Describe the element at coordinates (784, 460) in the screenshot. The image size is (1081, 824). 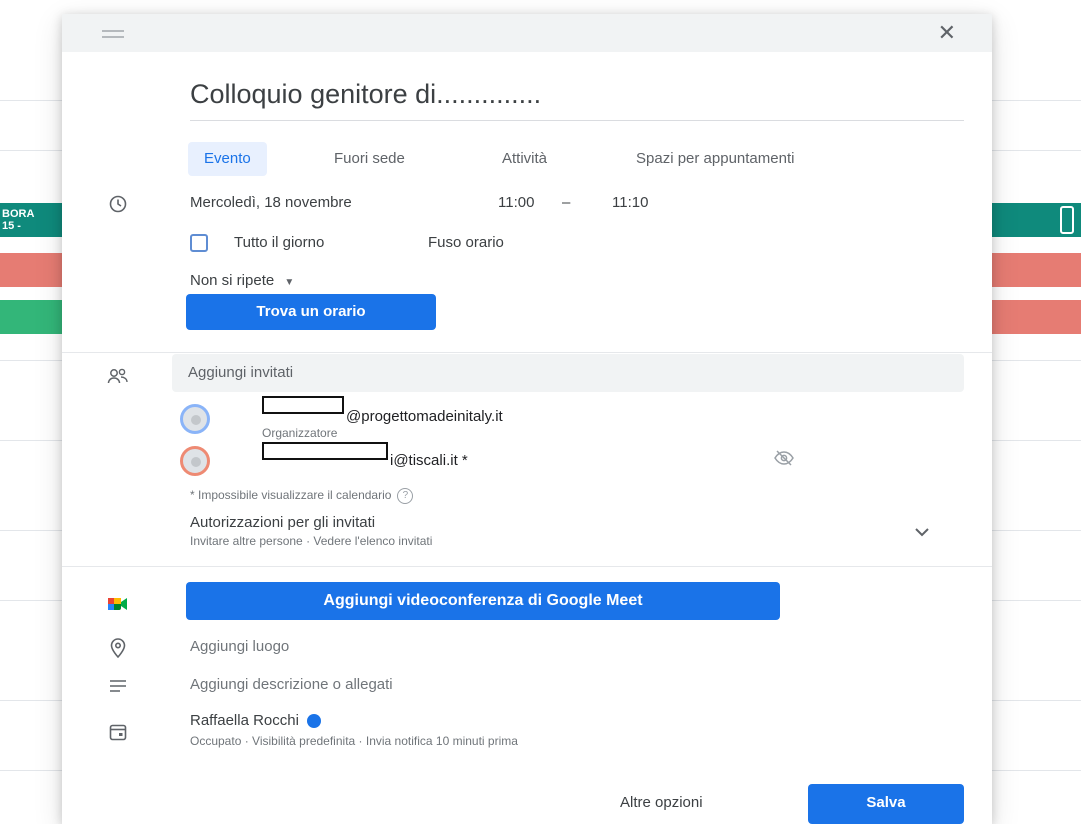
I see `visibility-off-icon` at that location.